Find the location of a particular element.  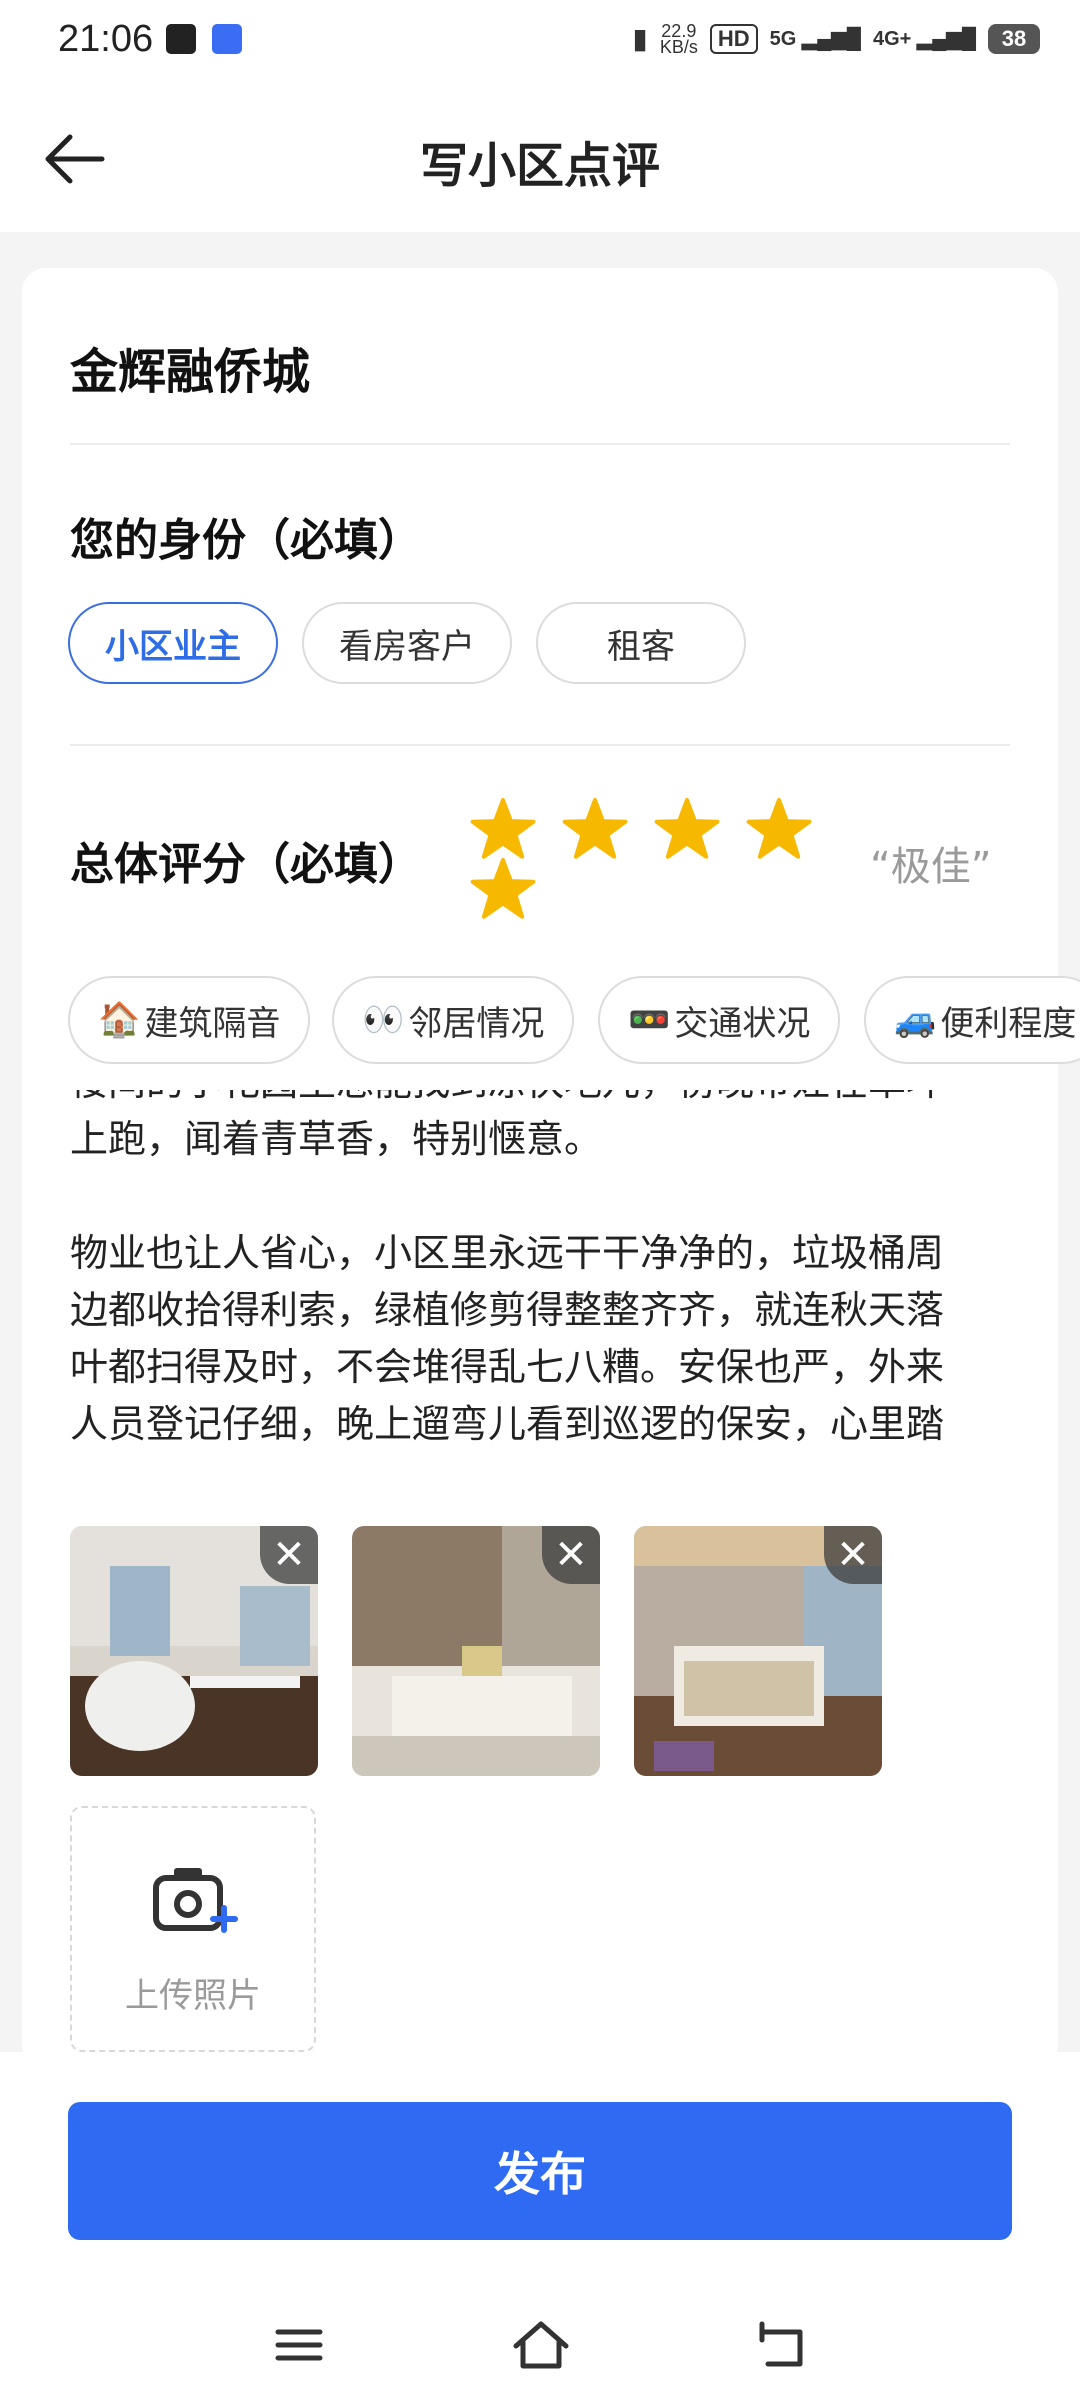

back-nav-button is located at coordinates (781, 2345).